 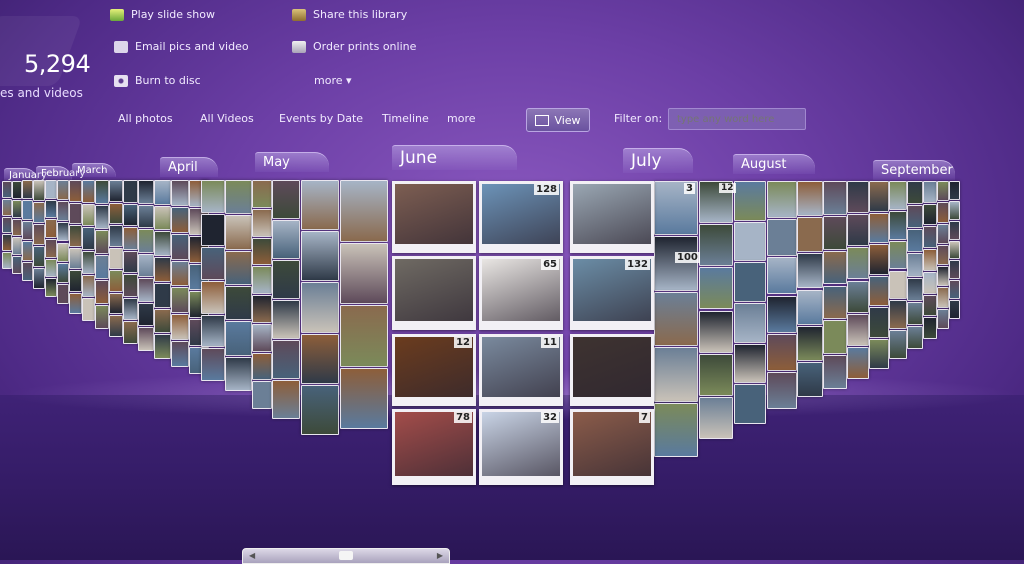 I want to click on scrollbar-thumb, so click(x=346, y=555).